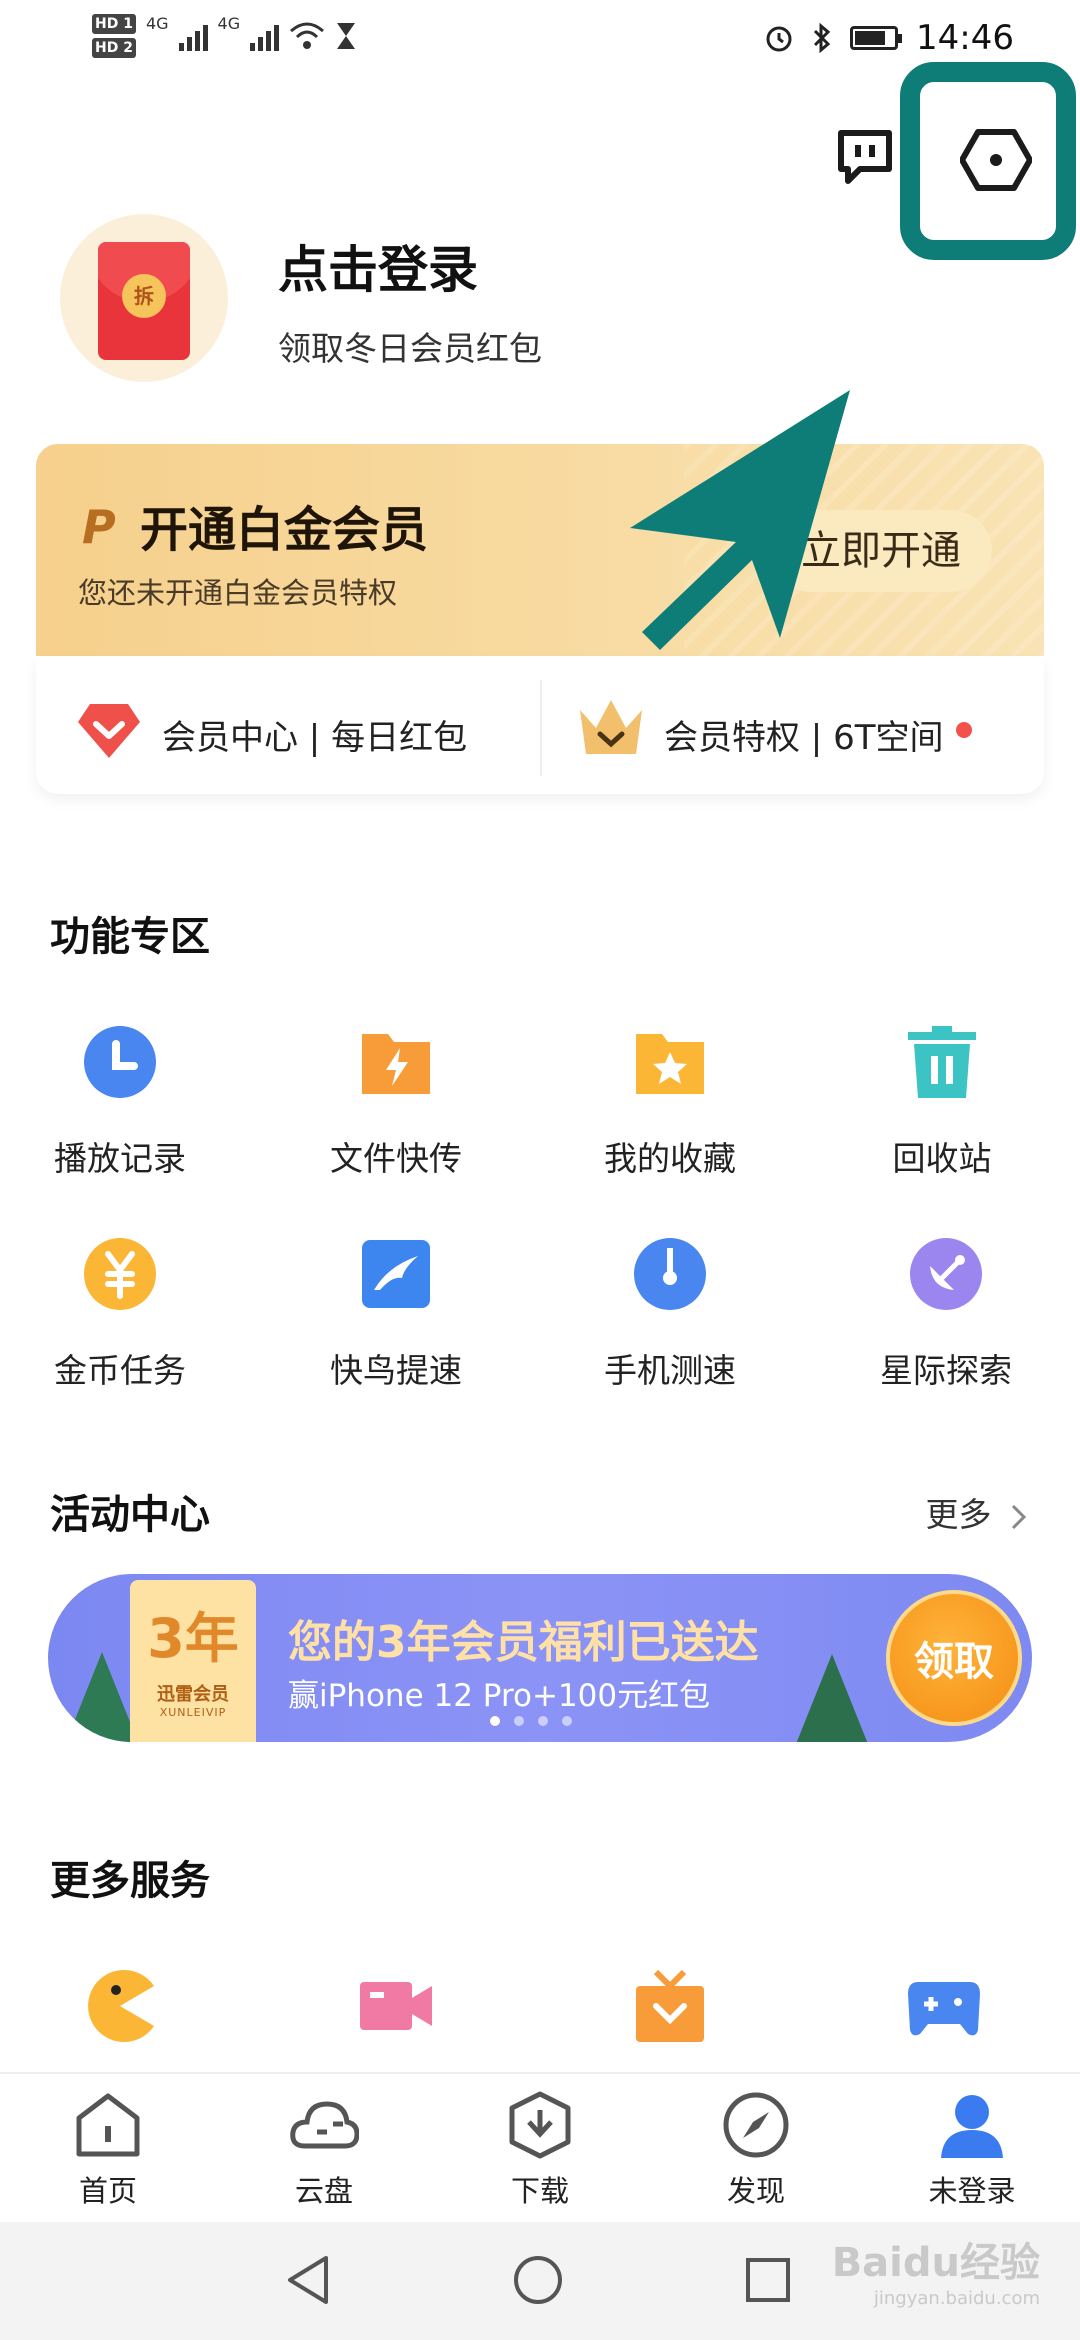 Image resolution: width=1080 pixels, height=2340 pixels. What do you see at coordinates (755, 2191) in the screenshot?
I see `nav-label: 发现` at bounding box center [755, 2191].